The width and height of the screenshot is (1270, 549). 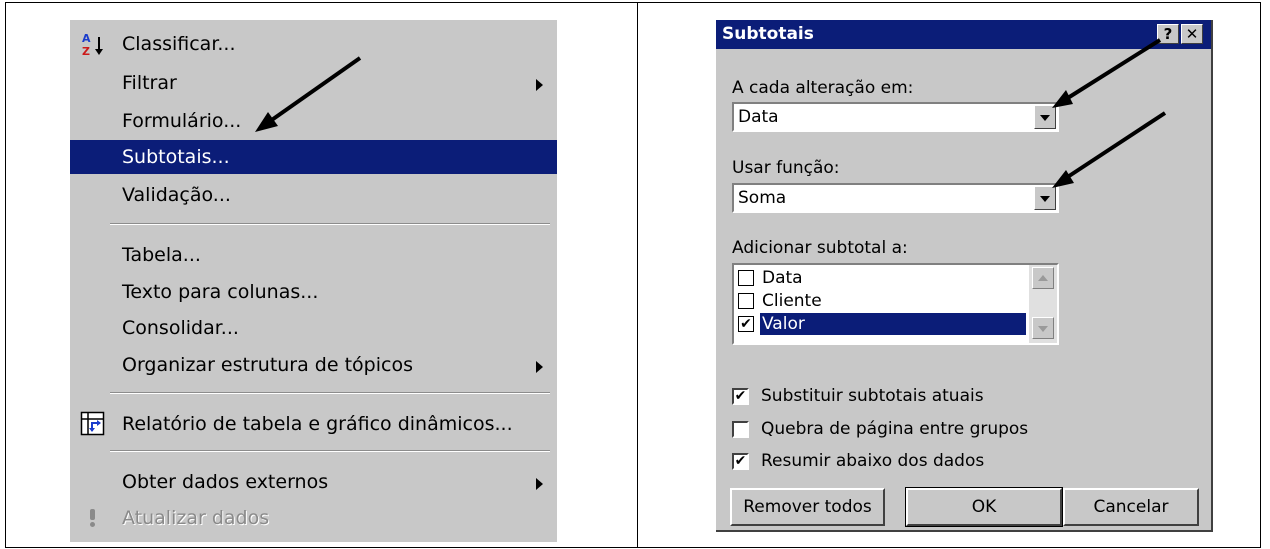 What do you see at coordinates (267, 365) in the screenshot?
I see `menu-item-label: Organizar estrutura de tópicos` at bounding box center [267, 365].